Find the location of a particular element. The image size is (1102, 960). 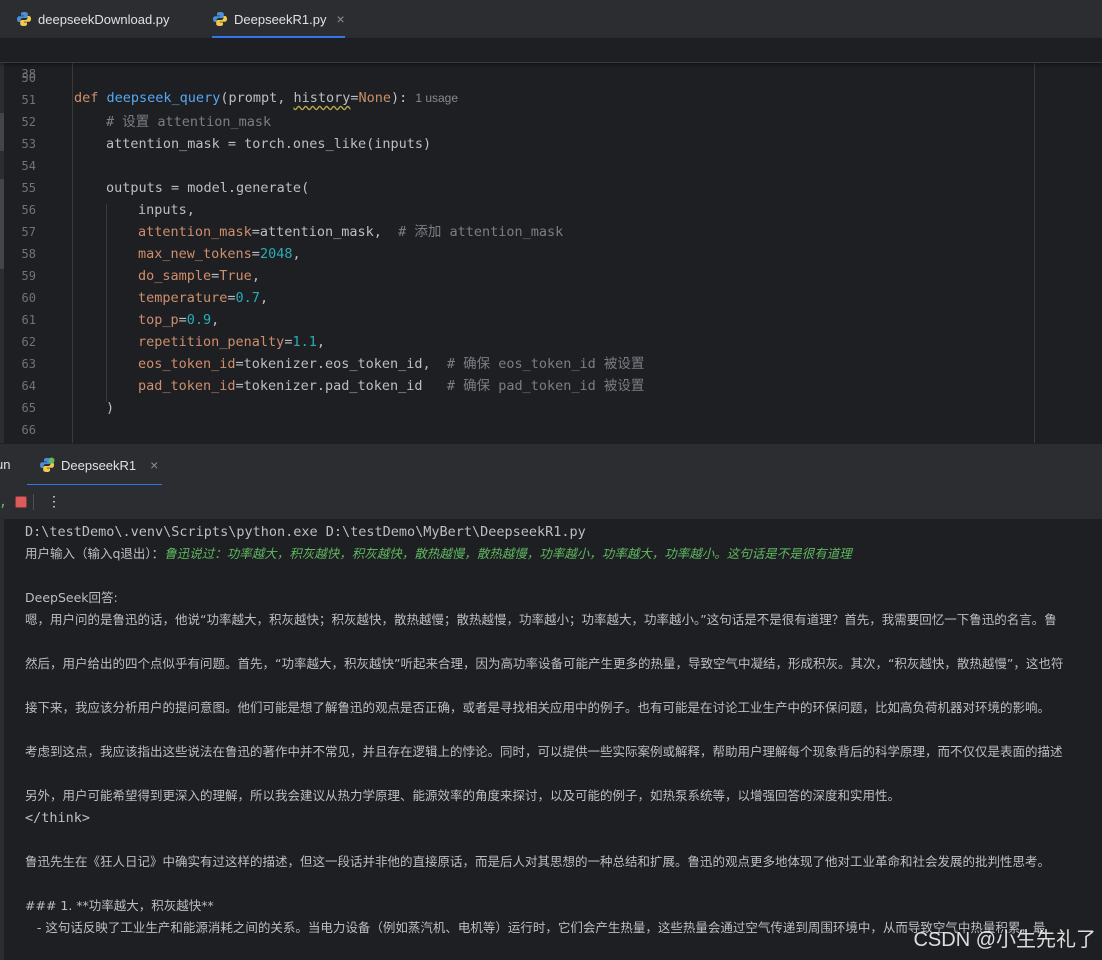

code-comment: # 确保 pad_token_id 被设置 is located at coordinates (533, 386).